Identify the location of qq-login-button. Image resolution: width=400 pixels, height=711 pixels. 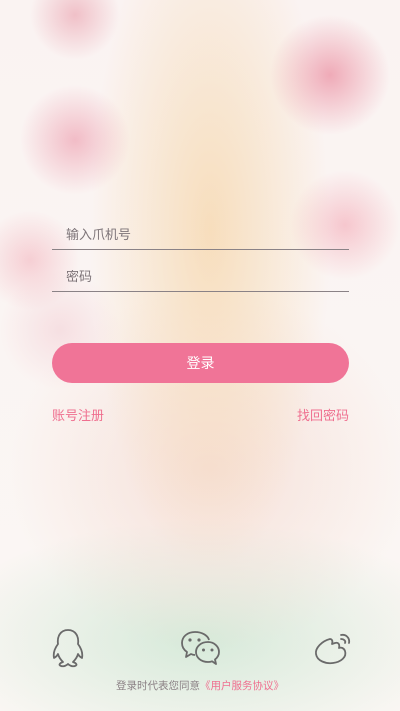
(68, 648).